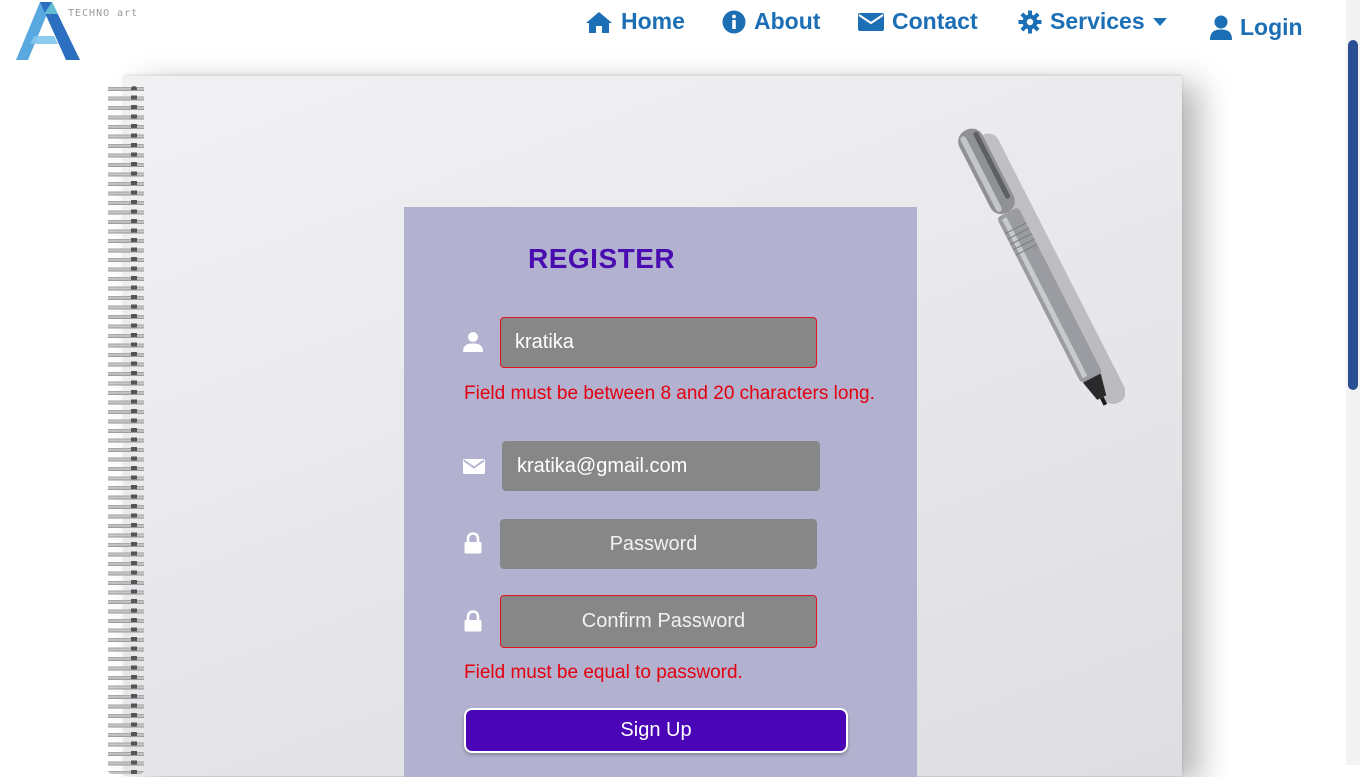  I want to click on nav-home-link: Home, so click(635, 21).